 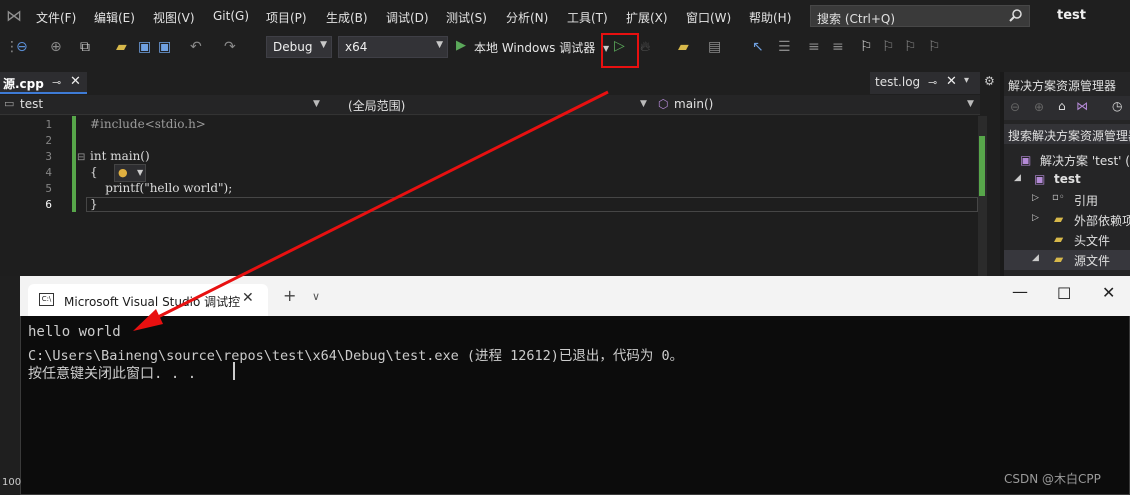 What do you see at coordinates (56, 17) in the screenshot?
I see `menu-file: 文件(F)` at bounding box center [56, 17].